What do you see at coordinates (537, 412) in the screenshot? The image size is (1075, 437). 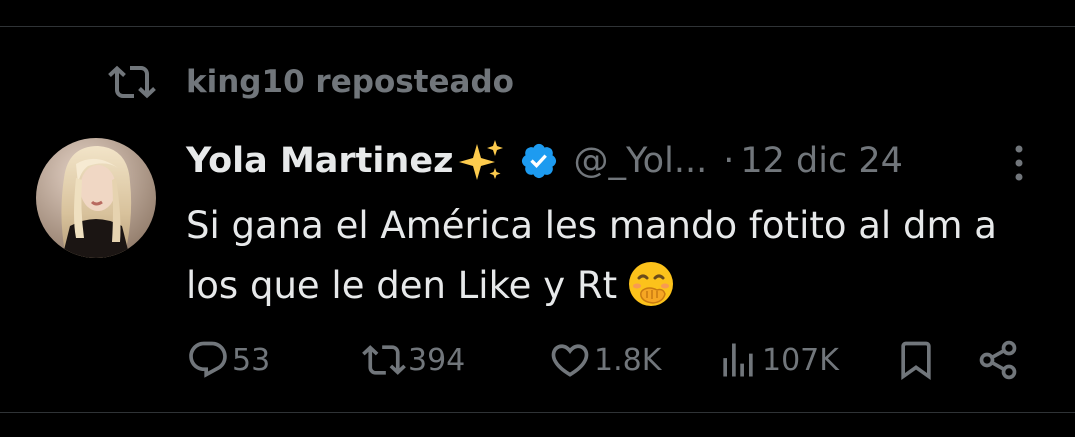 I see `bottom-divider` at bounding box center [537, 412].